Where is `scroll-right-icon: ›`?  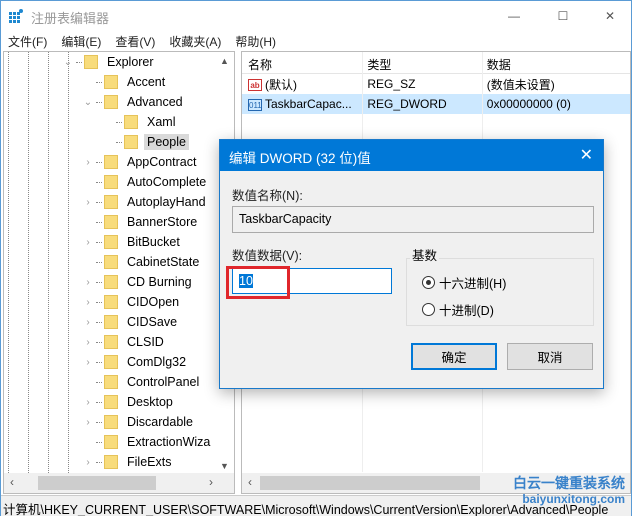
scroll-right-icon: › is located at coordinates (211, 482).